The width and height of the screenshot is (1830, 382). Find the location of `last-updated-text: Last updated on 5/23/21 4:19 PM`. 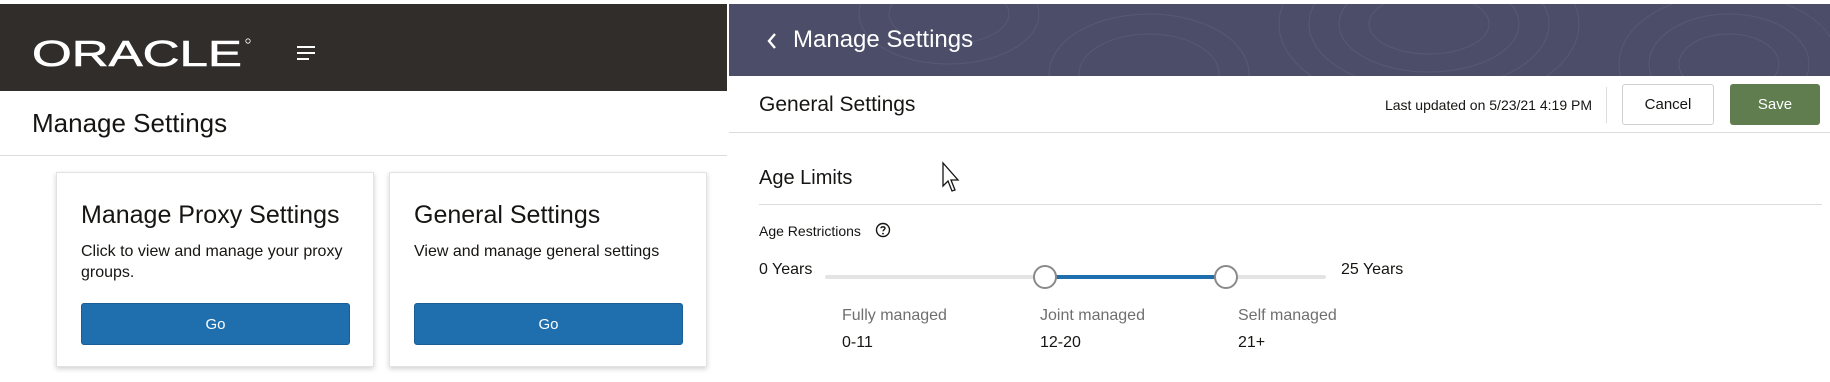

last-updated-text: Last updated on 5/23/21 4:19 PM is located at coordinates (1488, 105).